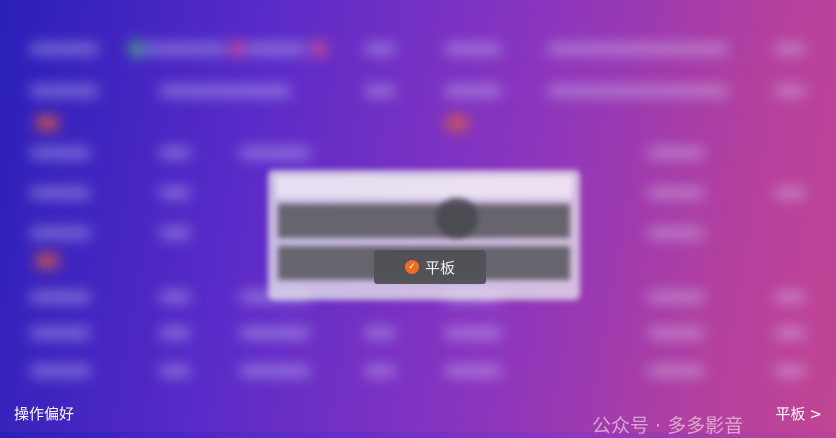 The height and width of the screenshot is (438, 836). I want to click on preference-value-text: 平板, so click(790, 414).